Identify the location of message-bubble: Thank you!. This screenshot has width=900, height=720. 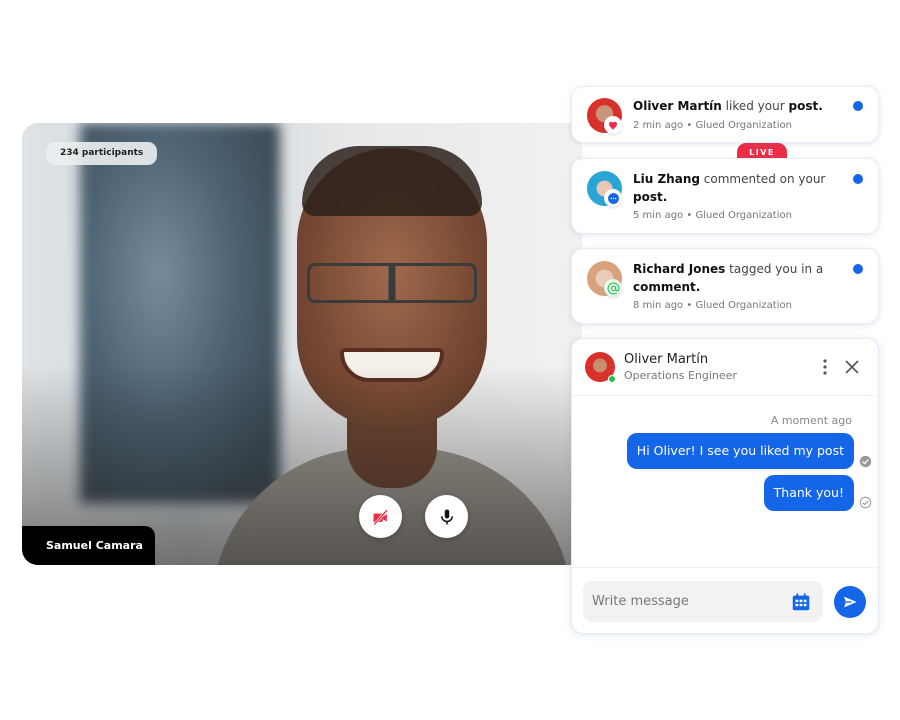
(808, 493).